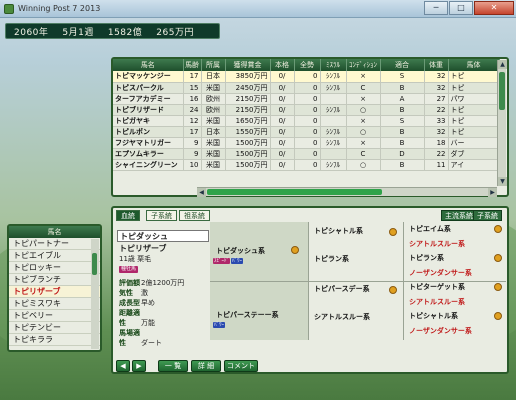 This screenshot has width=516, height=400. I want to click on table-cell: 3850万円, so click(248, 77).